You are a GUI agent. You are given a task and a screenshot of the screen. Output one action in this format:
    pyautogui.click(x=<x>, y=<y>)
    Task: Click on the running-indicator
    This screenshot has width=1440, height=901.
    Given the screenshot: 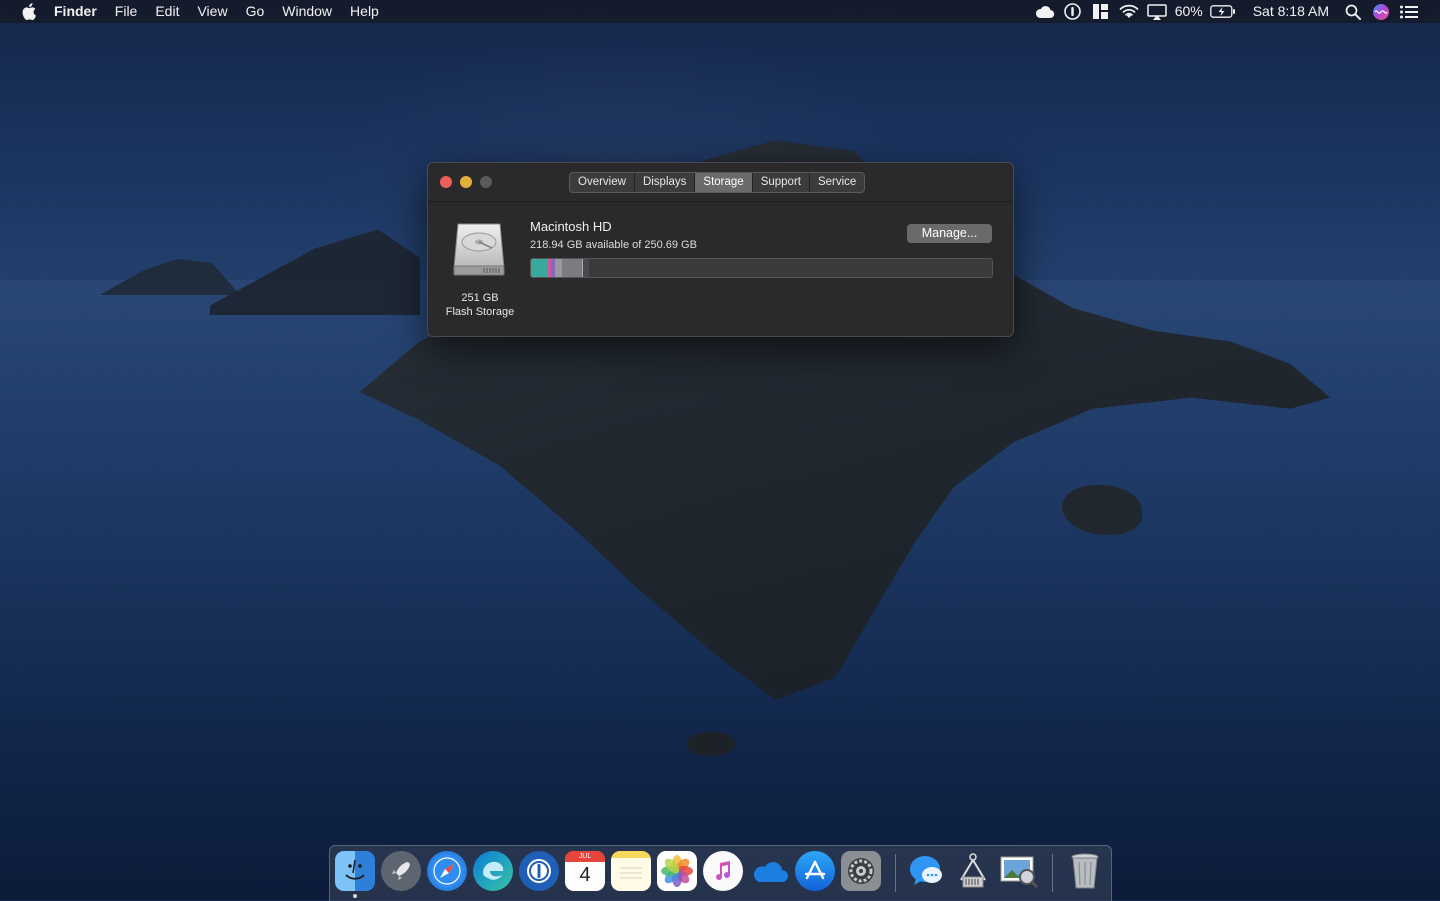 What is the action you would take?
    pyautogui.click(x=355, y=896)
    